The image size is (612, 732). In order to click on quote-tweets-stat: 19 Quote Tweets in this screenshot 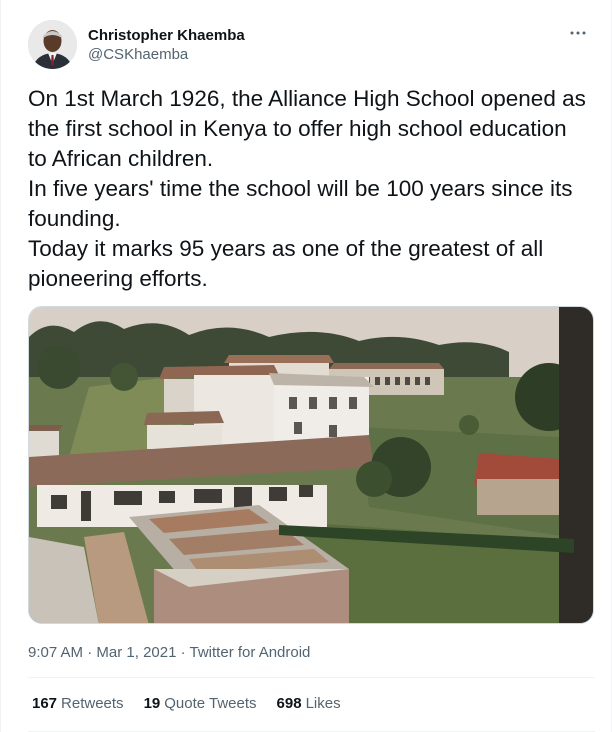, I will do `click(200, 703)`.